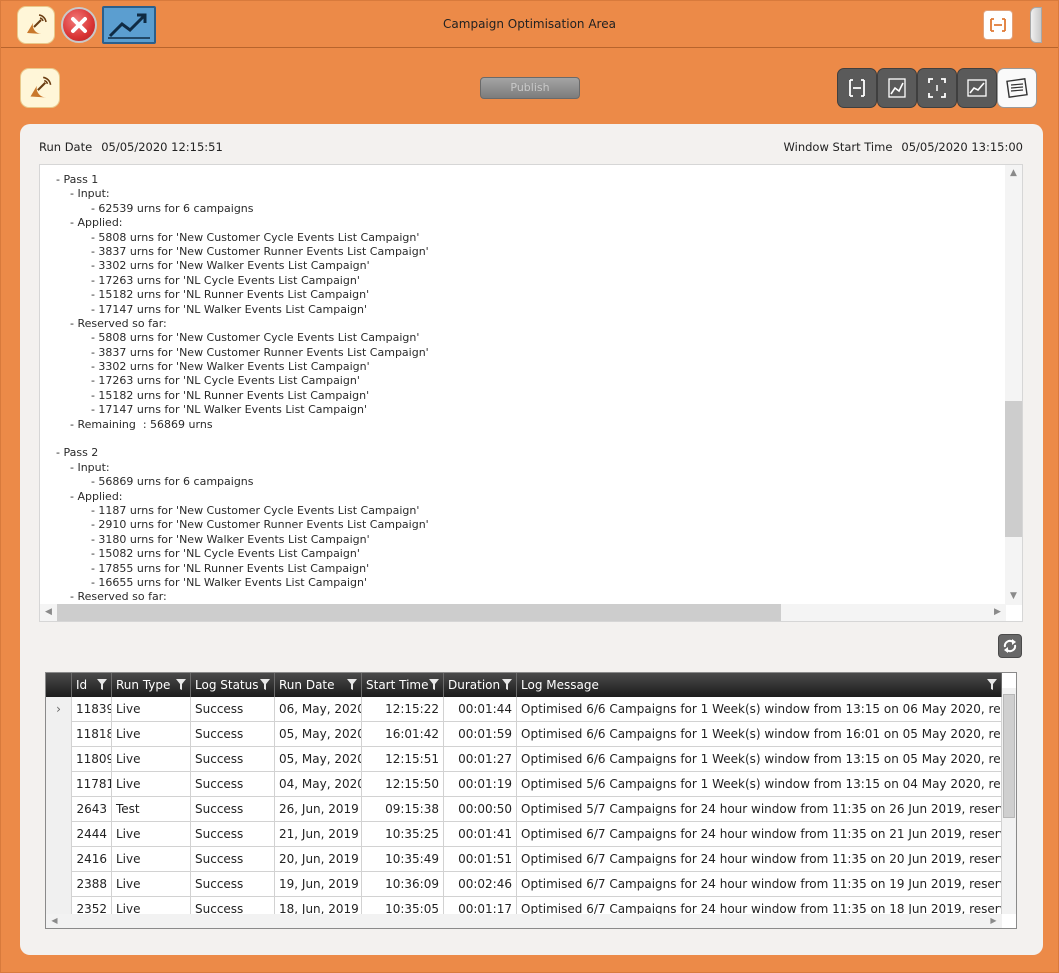 Image resolution: width=1059 pixels, height=973 pixels. Describe the element at coordinates (318, 709) in the screenshot. I see `cell-run-date: 06, May, 2020` at that location.